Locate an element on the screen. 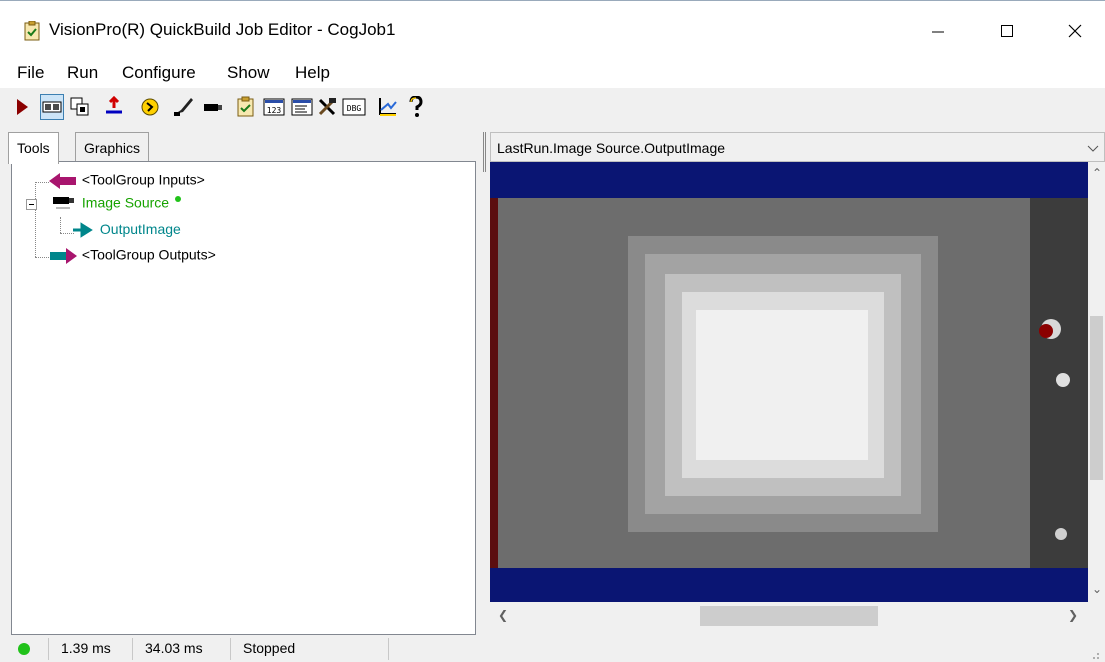 Image resolution: width=1105 pixels, height=662 pixels. settings-button is located at coordinates (388, 107).